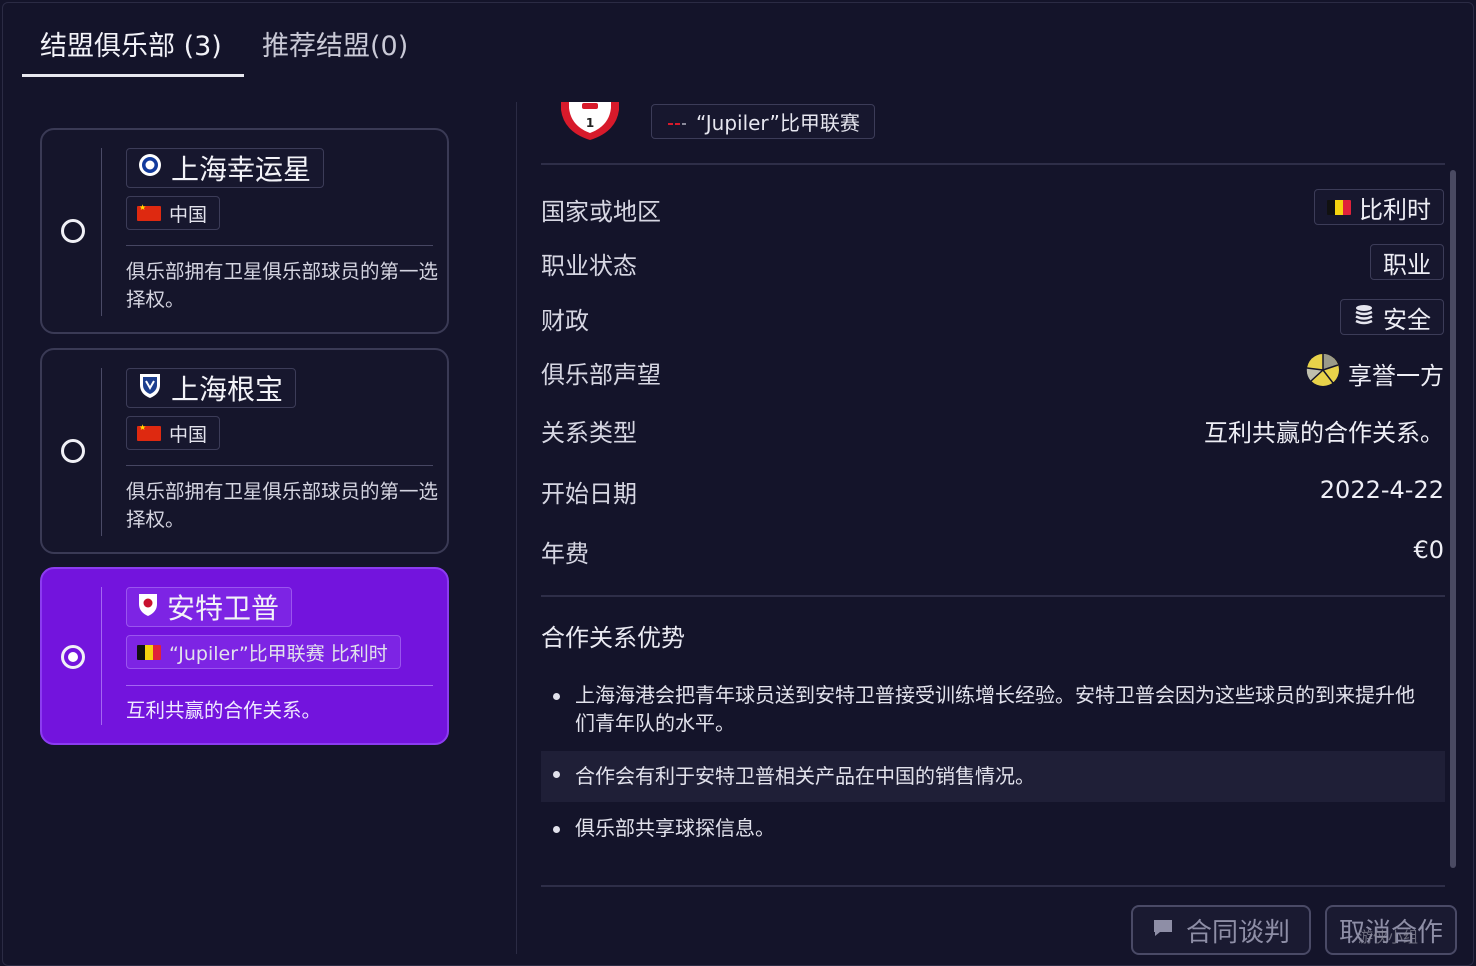 The image size is (1476, 966). Describe the element at coordinates (1323, 373) in the screenshot. I see `reputation-pie-icon` at that location.